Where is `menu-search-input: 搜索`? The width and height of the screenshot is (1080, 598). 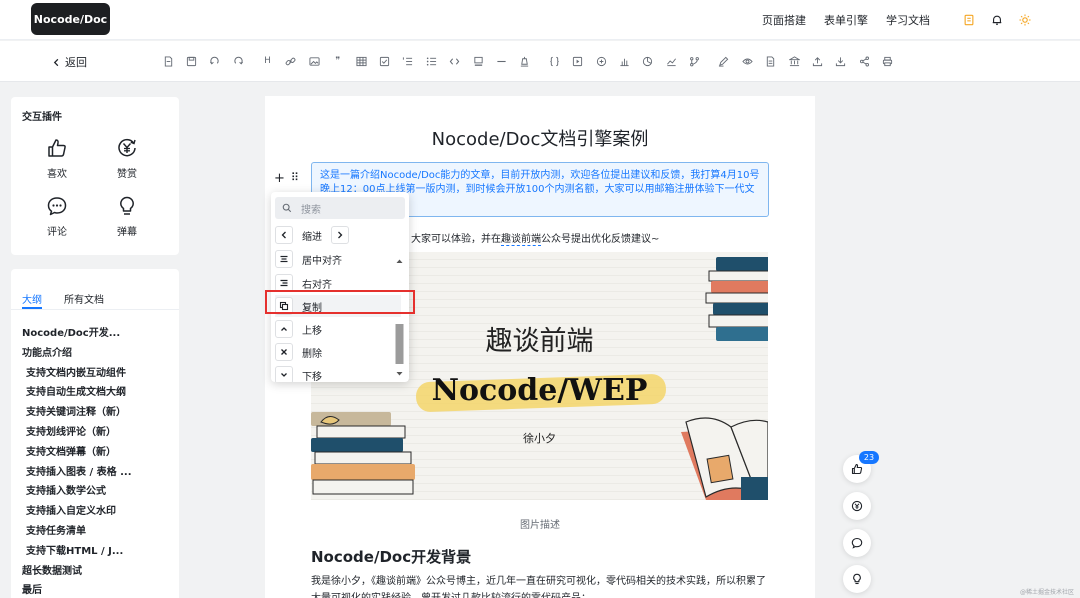
menu-search-input: 搜索 is located at coordinates (340, 208).